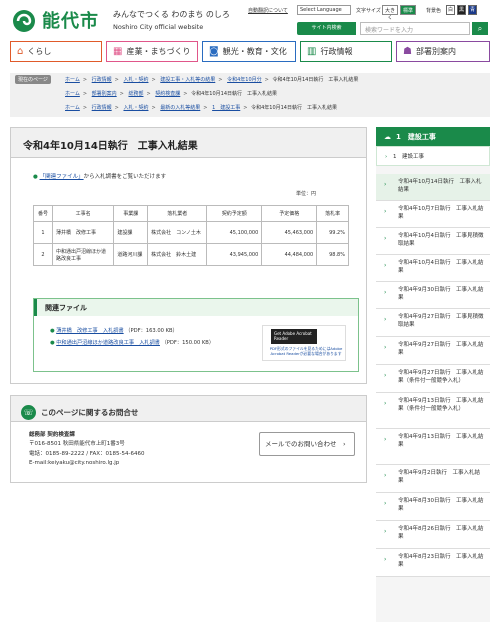  What do you see at coordinates (43, 213) in the screenshot?
I see `column-header: 番号` at bounding box center [43, 213].